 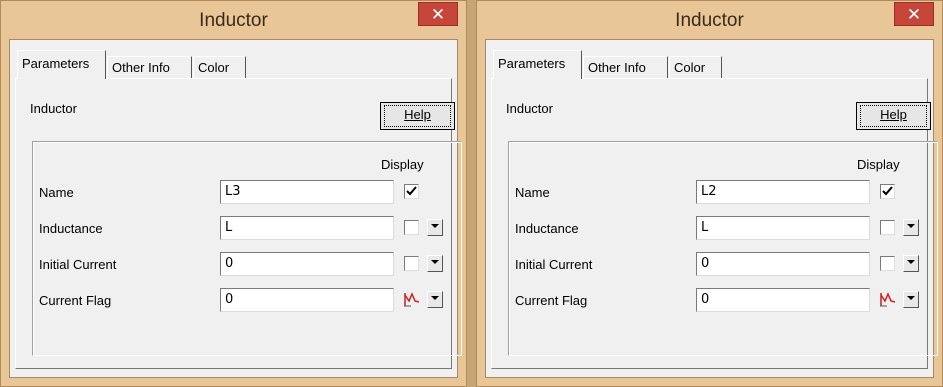 I want to click on name-field: L2, so click(x=783, y=192).